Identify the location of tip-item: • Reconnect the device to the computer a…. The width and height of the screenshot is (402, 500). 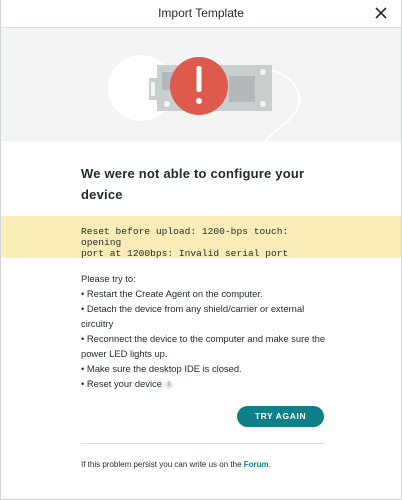
(203, 338).